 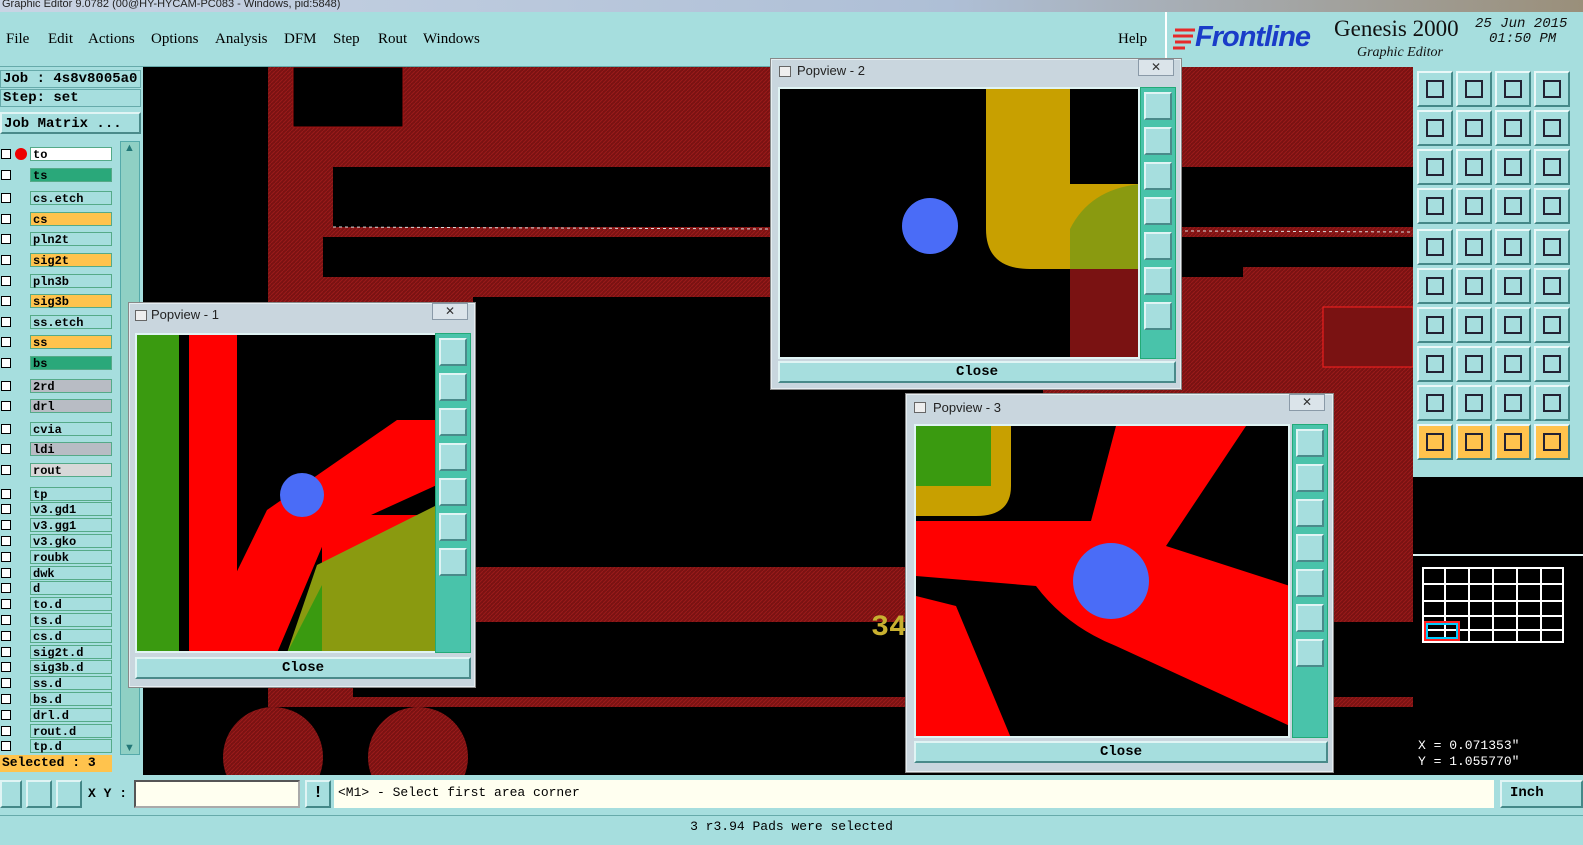 I want to click on info-icon: !, so click(x=318, y=794).